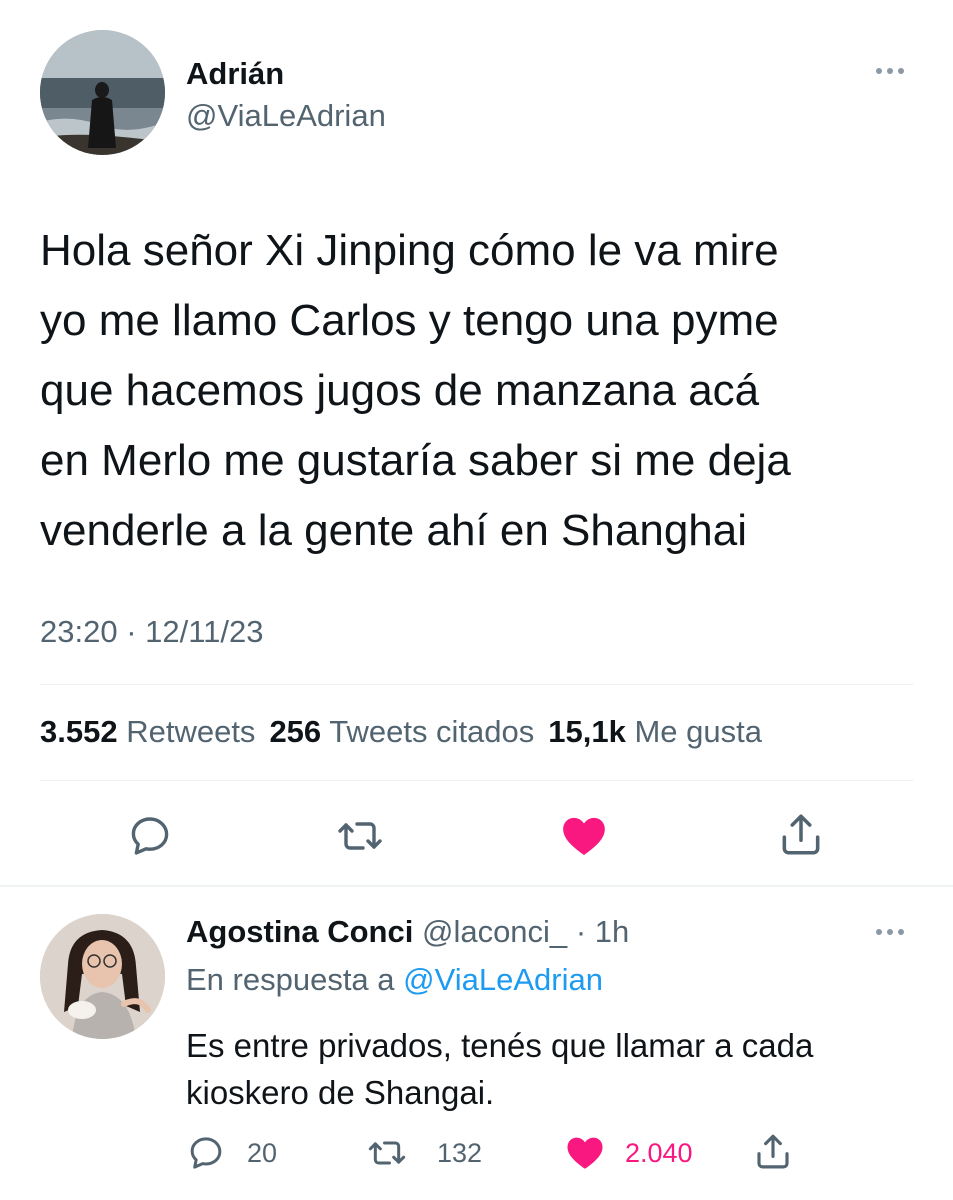  What do you see at coordinates (602, 931) in the screenshot?
I see `reply-time: · 1h` at bounding box center [602, 931].